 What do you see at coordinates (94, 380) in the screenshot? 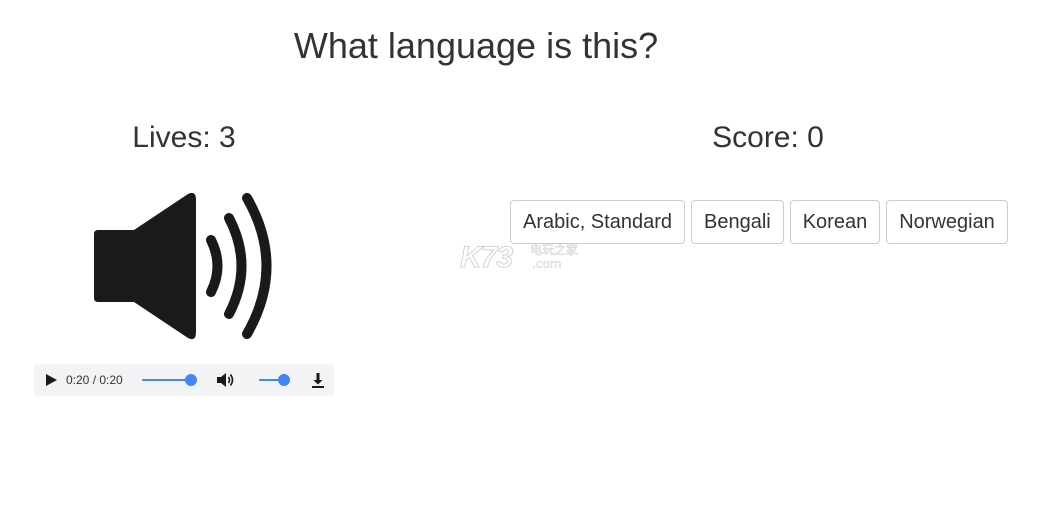
I see `time-display: 0:20 / 0:20` at bounding box center [94, 380].